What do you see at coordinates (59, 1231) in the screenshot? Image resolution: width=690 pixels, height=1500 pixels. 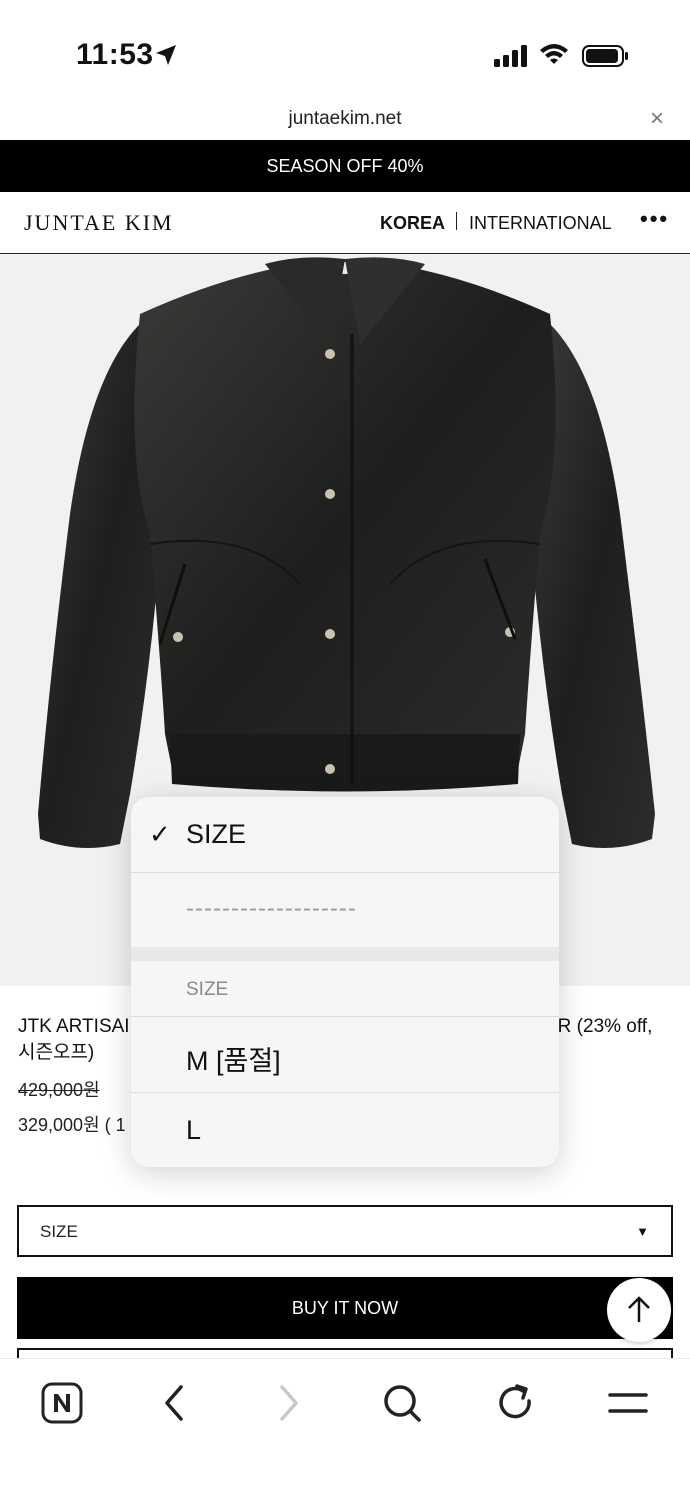 I see `size-select-value: SIZE` at bounding box center [59, 1231].